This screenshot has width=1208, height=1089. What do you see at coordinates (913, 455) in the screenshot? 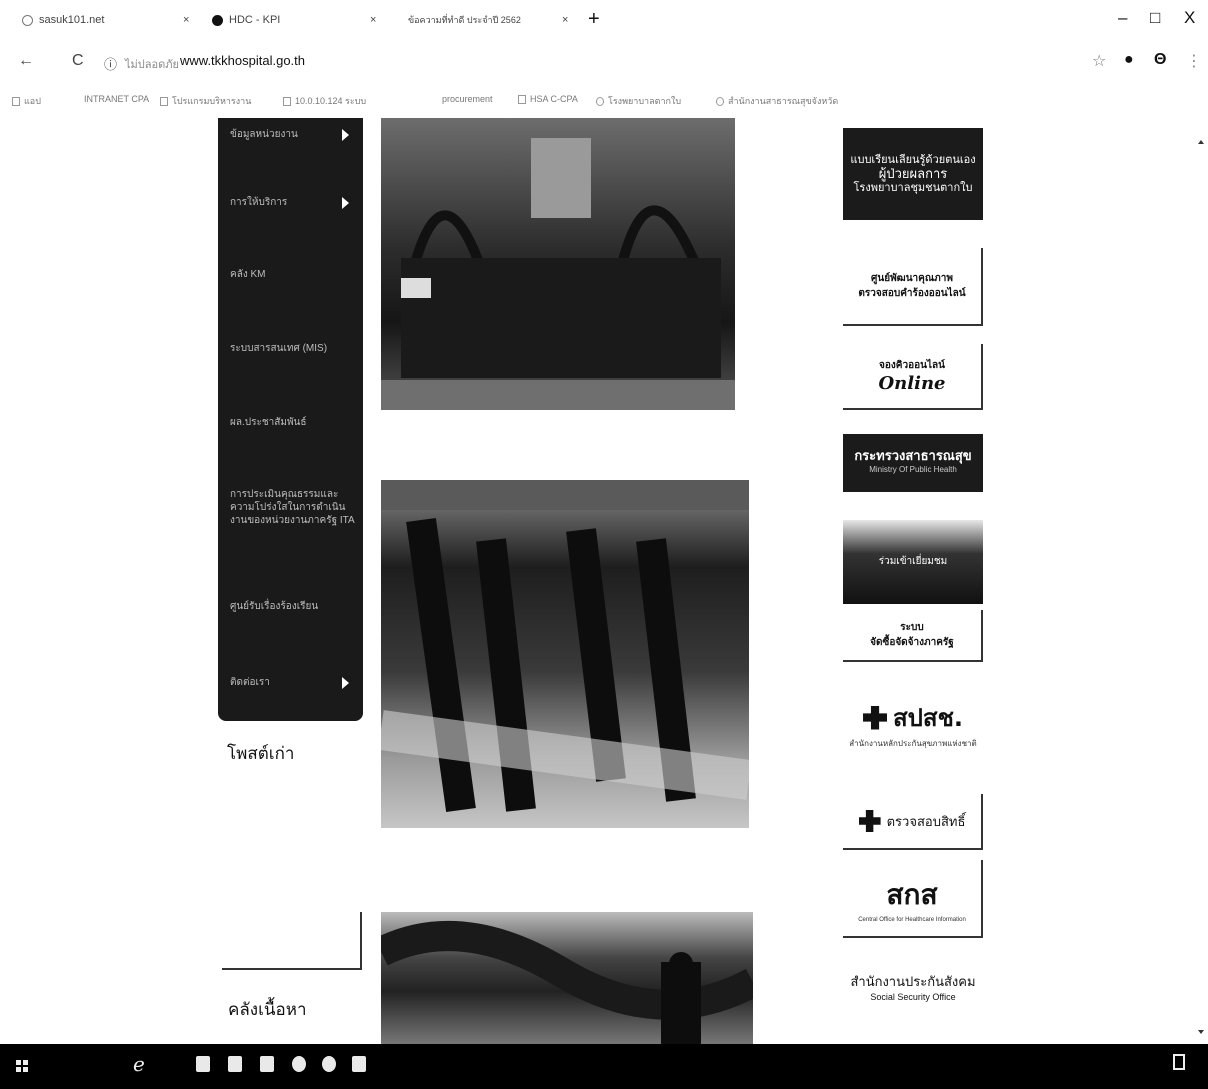
I see `banner-text: กระทรวงสาธารณสุข` at bounding box center [913, 455].